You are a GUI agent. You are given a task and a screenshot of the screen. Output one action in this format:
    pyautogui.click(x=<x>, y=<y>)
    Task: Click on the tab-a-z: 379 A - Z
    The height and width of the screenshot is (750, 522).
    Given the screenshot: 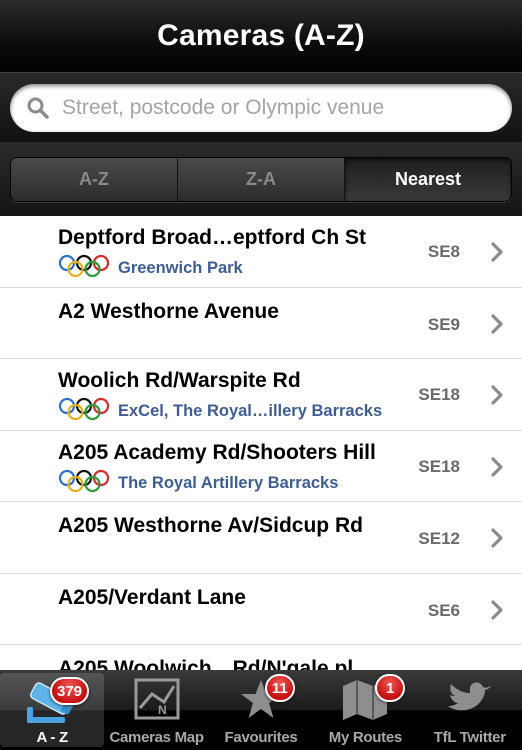 What is the action you would take?
    pyautogui.click(x=52, y=710)
    